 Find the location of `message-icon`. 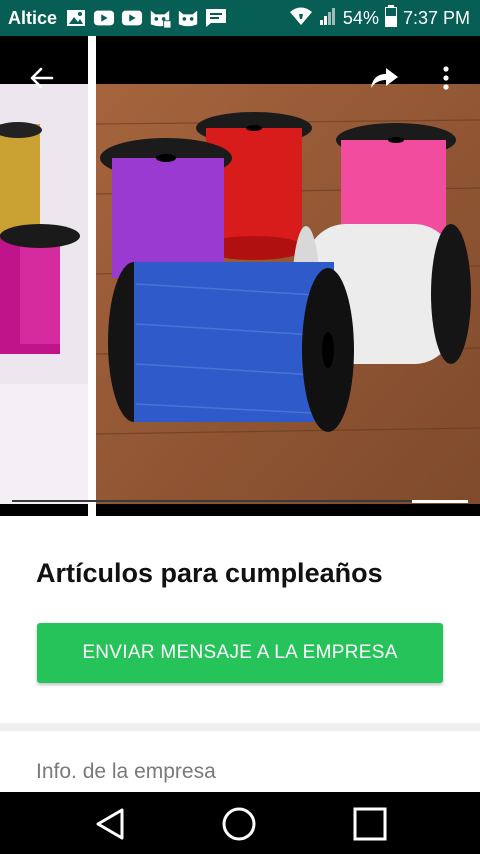

message-icon is located at coordinates (216, 18).